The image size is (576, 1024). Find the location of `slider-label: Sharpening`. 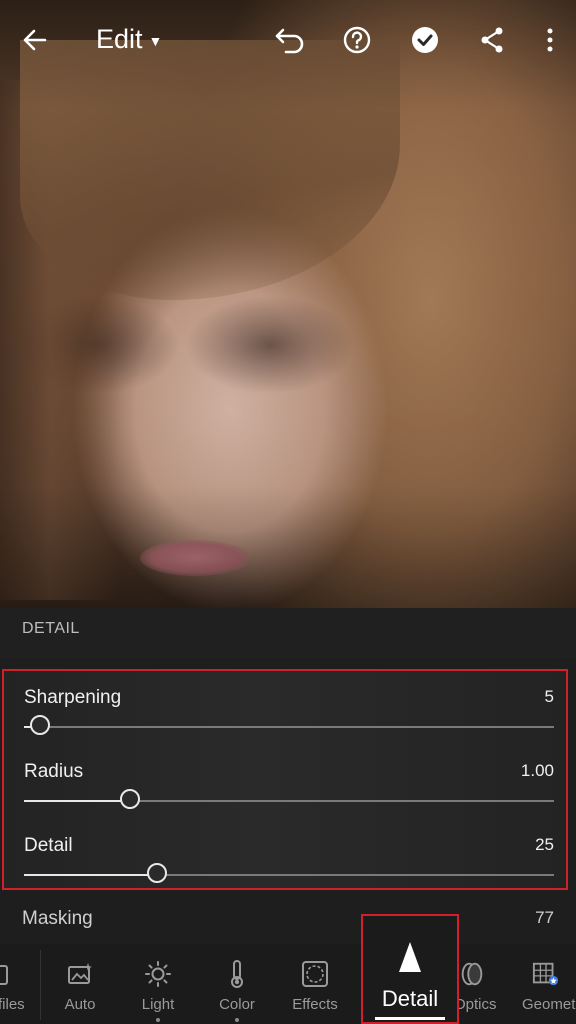

slider-label: Sharpening is located at coordinates (73, 697).